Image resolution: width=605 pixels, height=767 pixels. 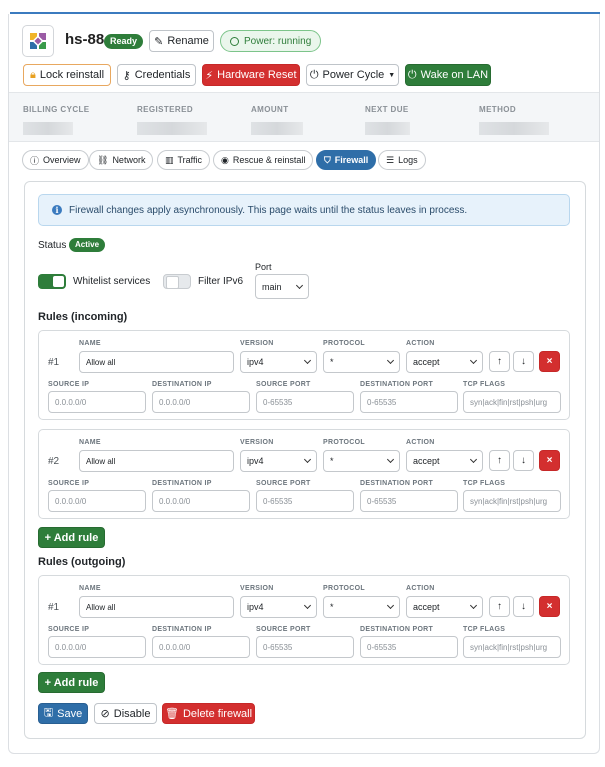 I want to click on add-rule-label: + Add rule, so click(x=71, y=682).